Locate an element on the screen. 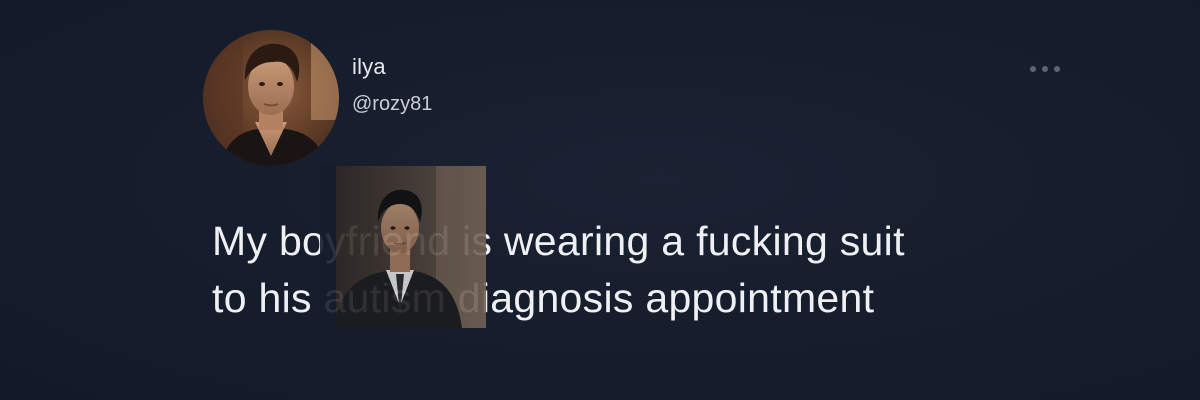 Image resolution: width=1200 pixels, height=400 pixels. suited-man-image is located at coordinates (403, 247).